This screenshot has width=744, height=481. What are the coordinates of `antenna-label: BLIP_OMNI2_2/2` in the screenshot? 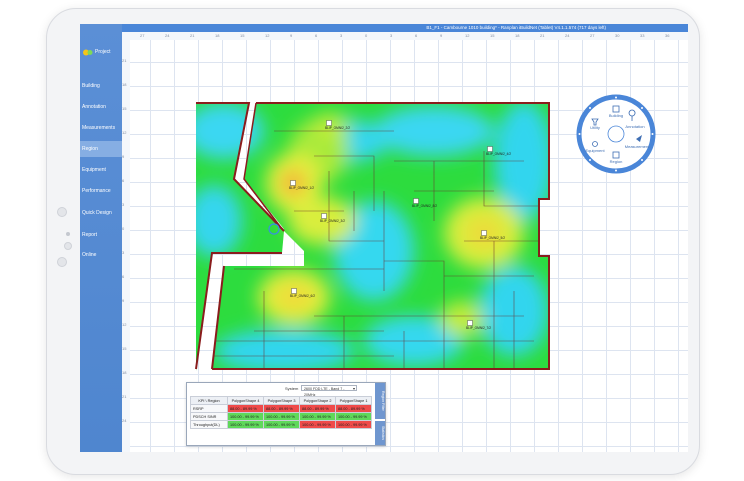 It's located at (337, 128).